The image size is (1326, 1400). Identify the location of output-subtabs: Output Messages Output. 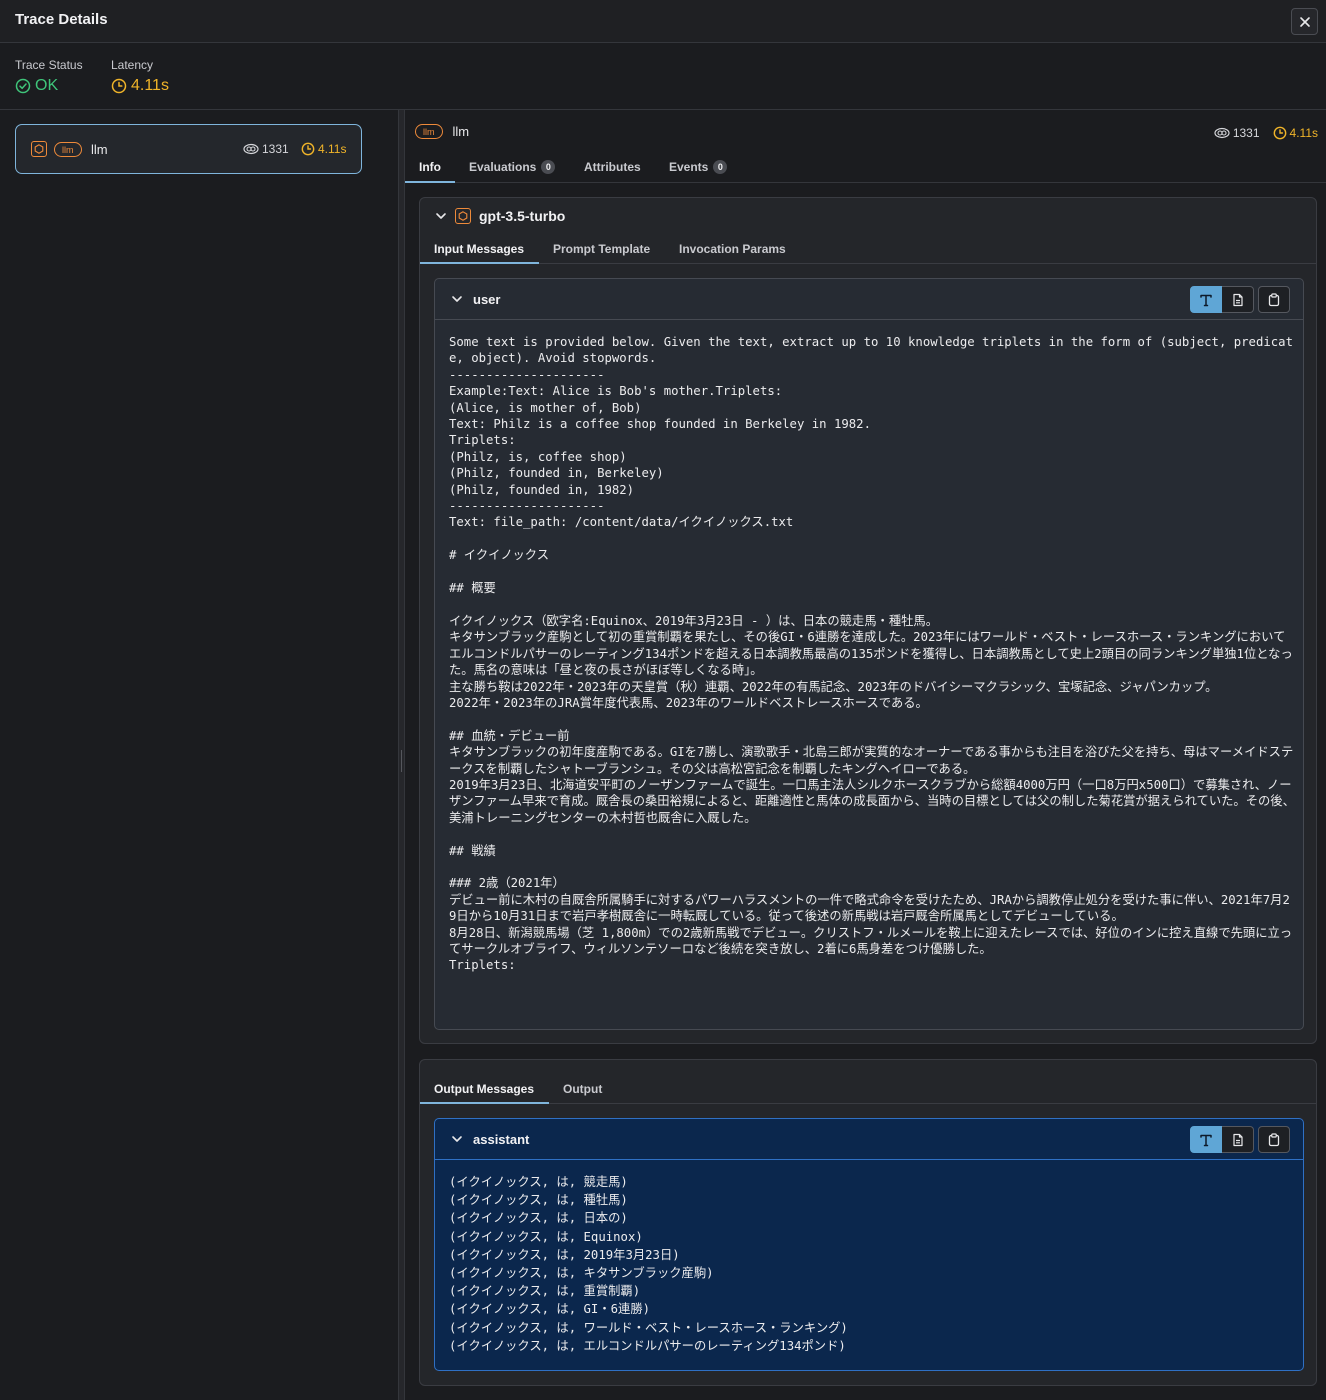
(868, 1090).